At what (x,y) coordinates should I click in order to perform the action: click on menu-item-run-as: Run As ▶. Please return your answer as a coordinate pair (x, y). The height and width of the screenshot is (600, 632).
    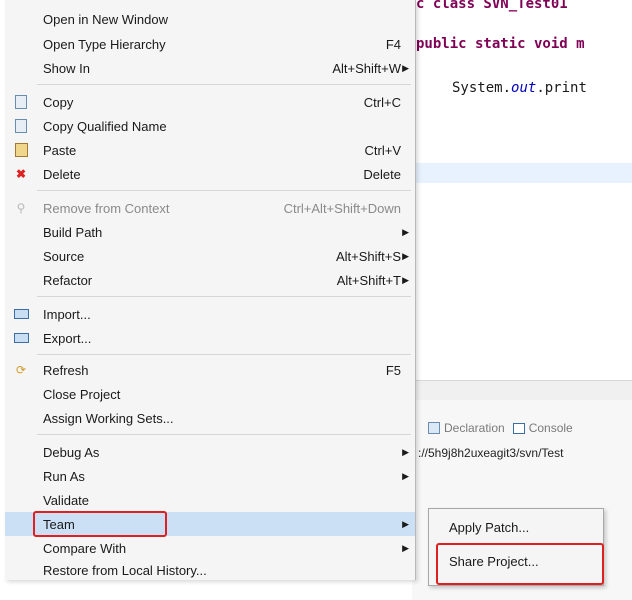
    Looking at the image, I should click on (210, 476).